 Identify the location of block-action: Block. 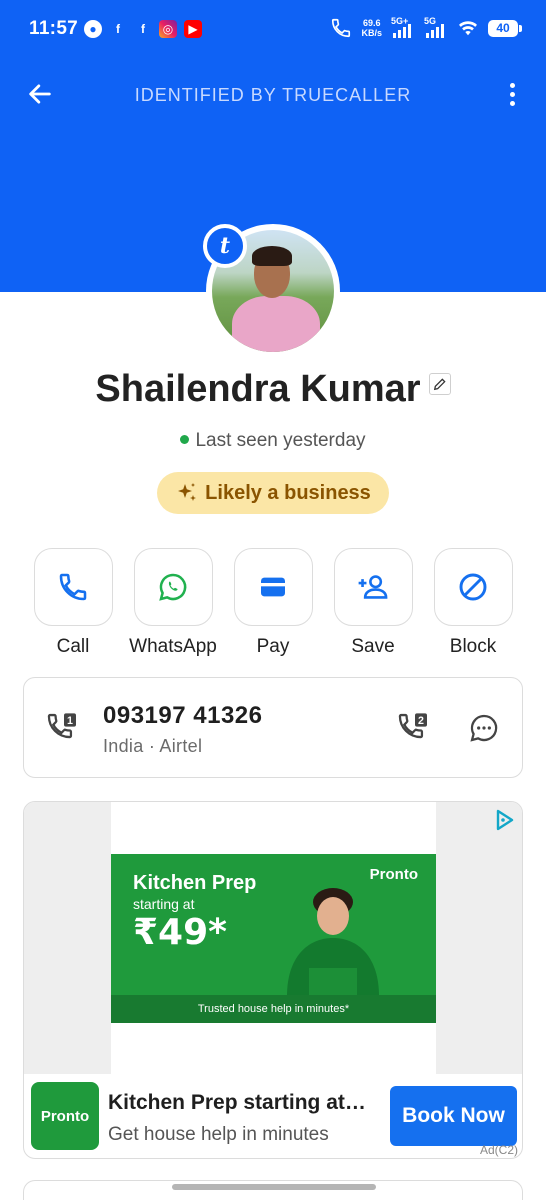
(473, 603).